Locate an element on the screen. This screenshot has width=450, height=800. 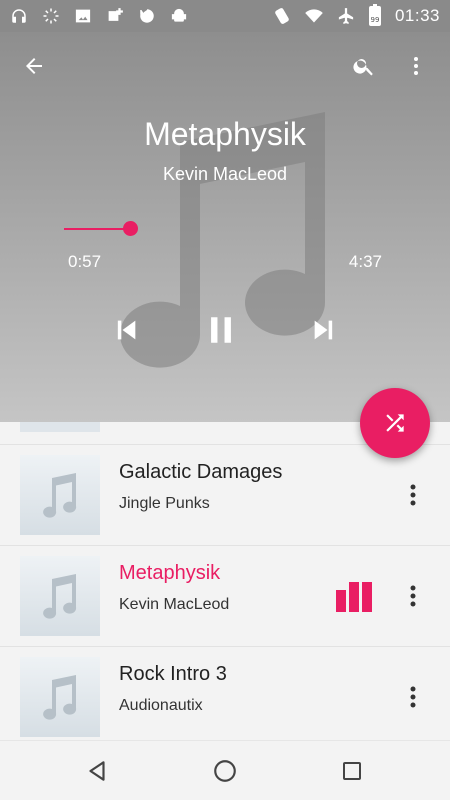
status-time: 01:33 is located at coordinates (417, 15).